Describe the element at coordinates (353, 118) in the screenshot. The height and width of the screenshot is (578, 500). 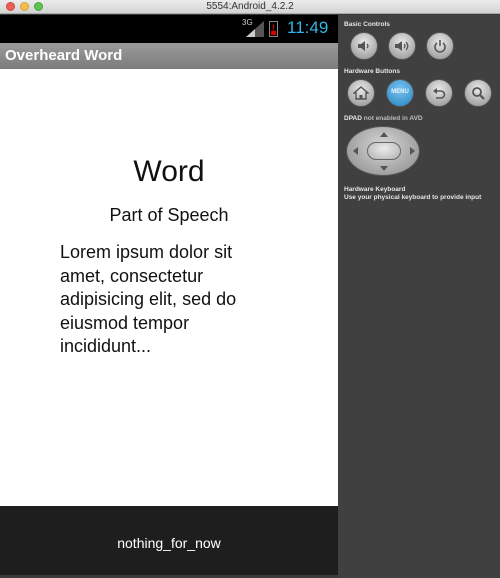
I see `dpad-title: DPAD` at that location.